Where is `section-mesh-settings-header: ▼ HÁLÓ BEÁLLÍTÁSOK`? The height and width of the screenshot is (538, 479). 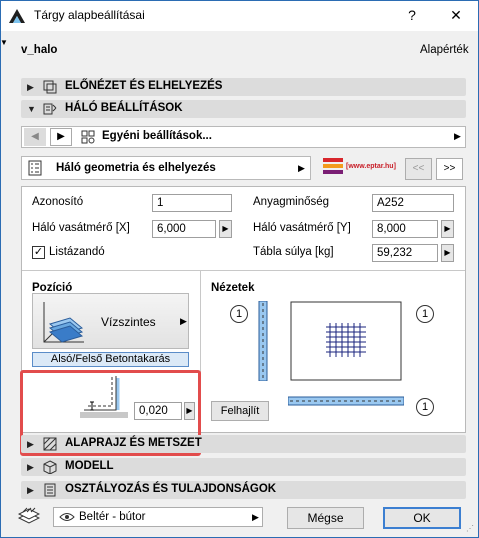 section-mesh-settings-header: ▼ HÁLÓ BEÁLLÍTÁSOK is located at coordinates (243, 109).